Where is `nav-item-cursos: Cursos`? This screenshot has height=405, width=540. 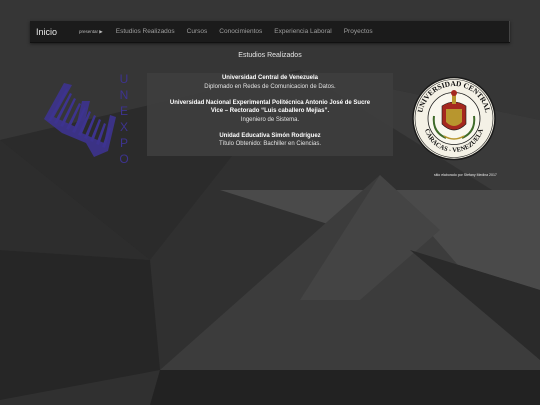
nav-item-cursos: Cursos is located at coordinates (197, 31).